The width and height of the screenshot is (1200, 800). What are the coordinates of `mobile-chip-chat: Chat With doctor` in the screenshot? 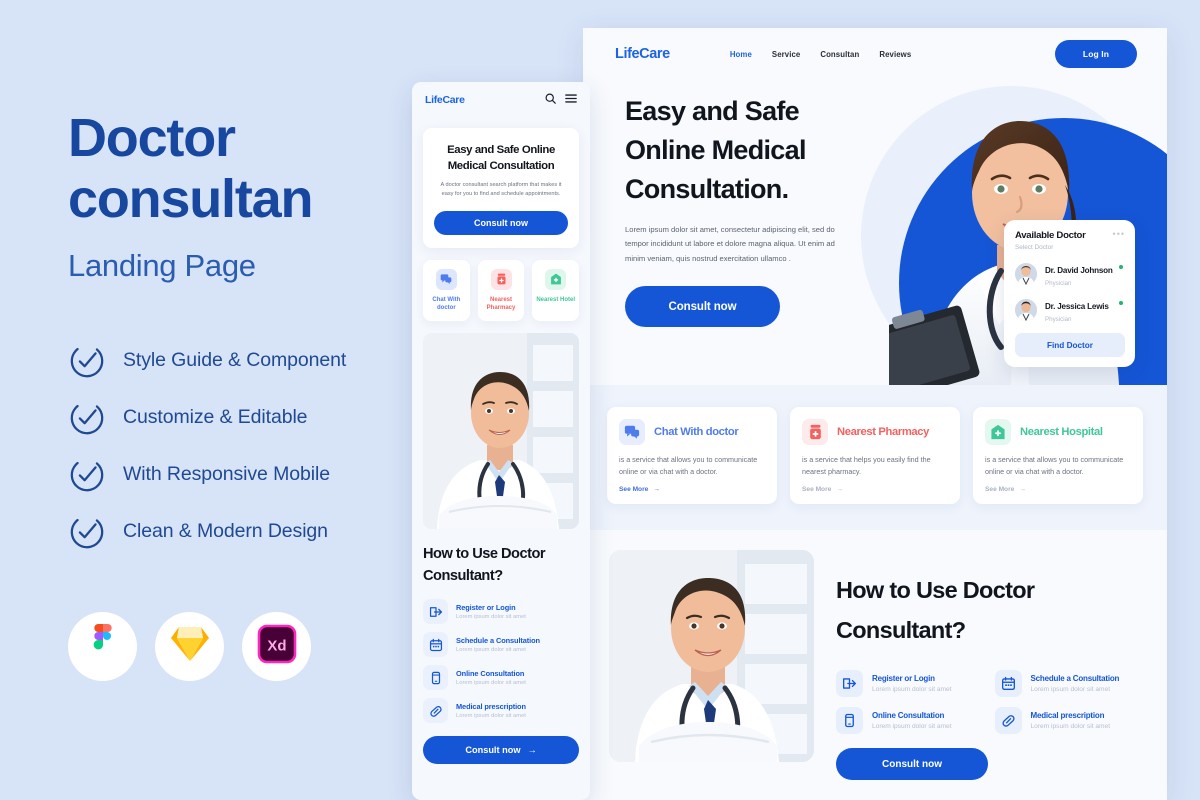 It's located at (446, 290).